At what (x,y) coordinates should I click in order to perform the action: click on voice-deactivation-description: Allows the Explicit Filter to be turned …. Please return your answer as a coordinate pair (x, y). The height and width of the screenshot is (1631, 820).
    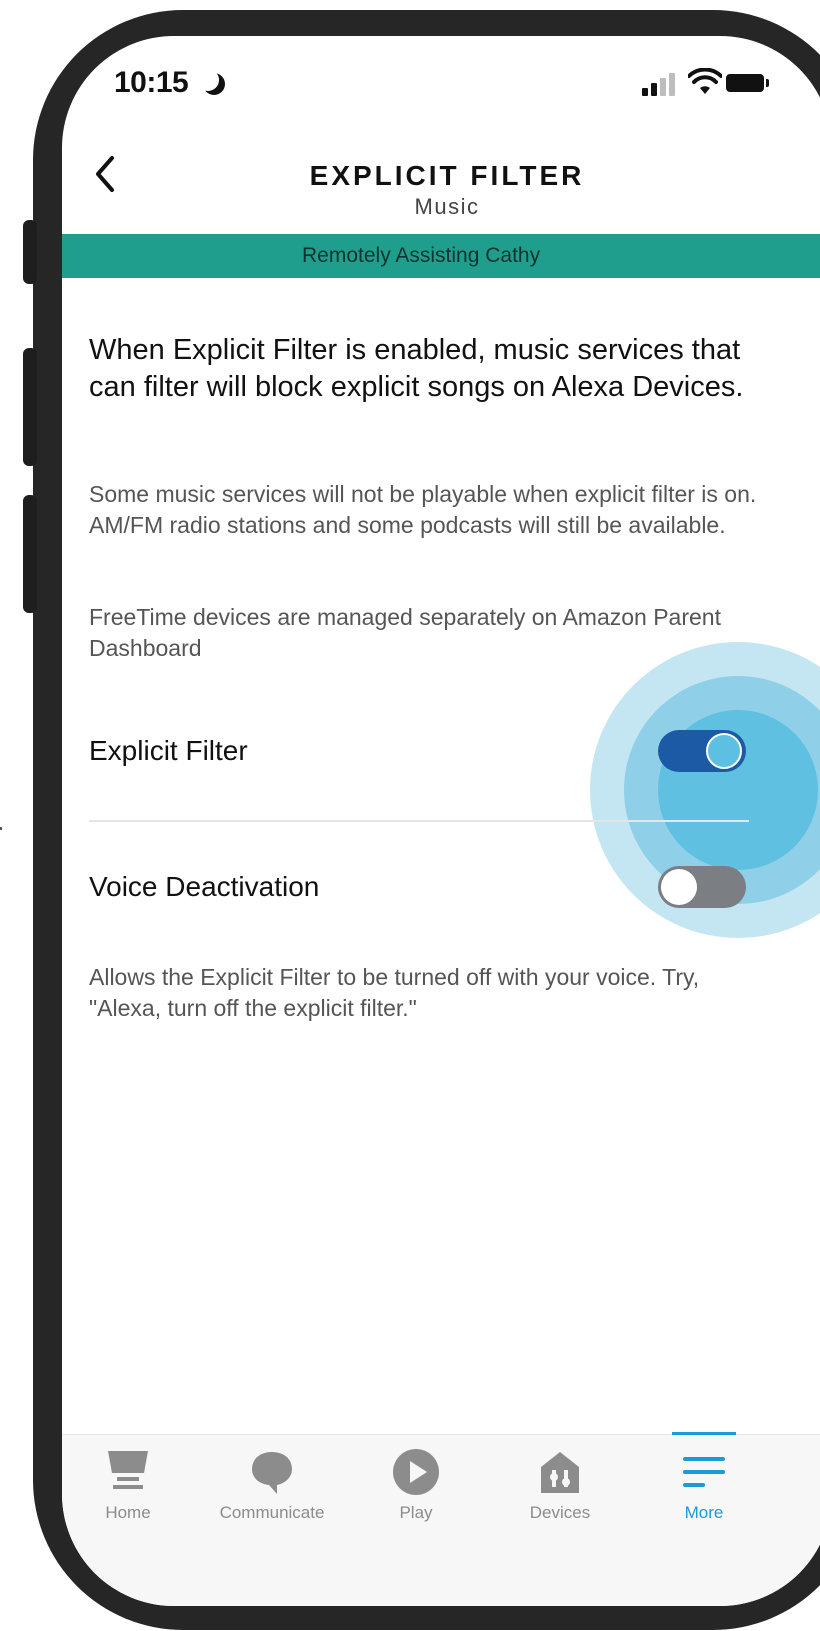
    Looking at the image, I should click on (394, 992).